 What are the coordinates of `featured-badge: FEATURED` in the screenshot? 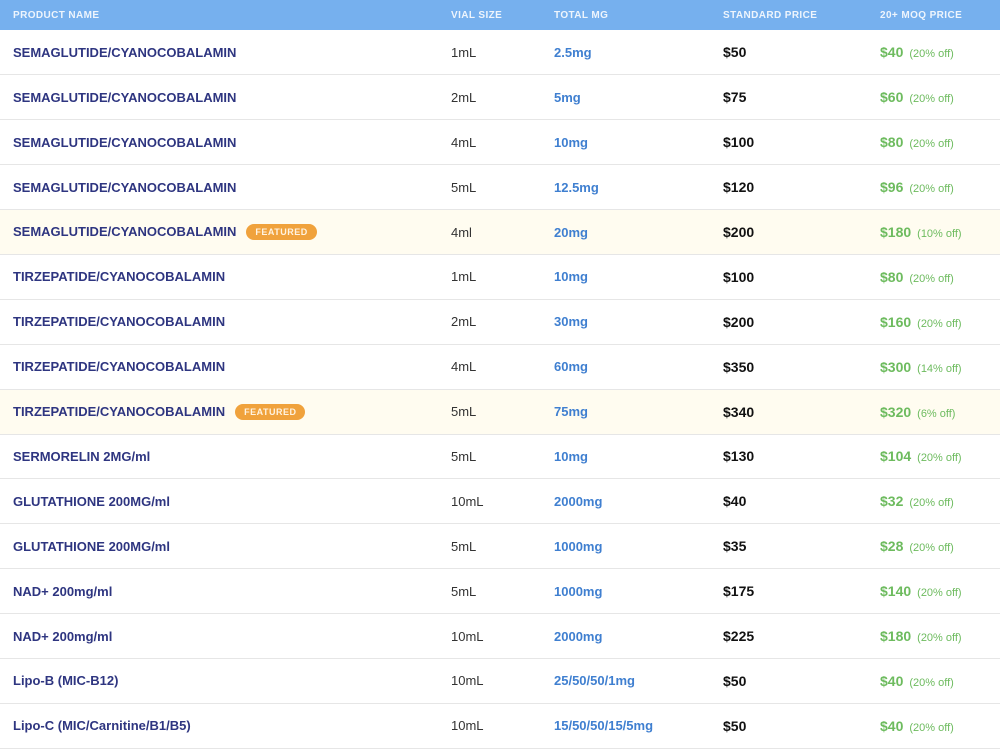 It's located at (270, 411).